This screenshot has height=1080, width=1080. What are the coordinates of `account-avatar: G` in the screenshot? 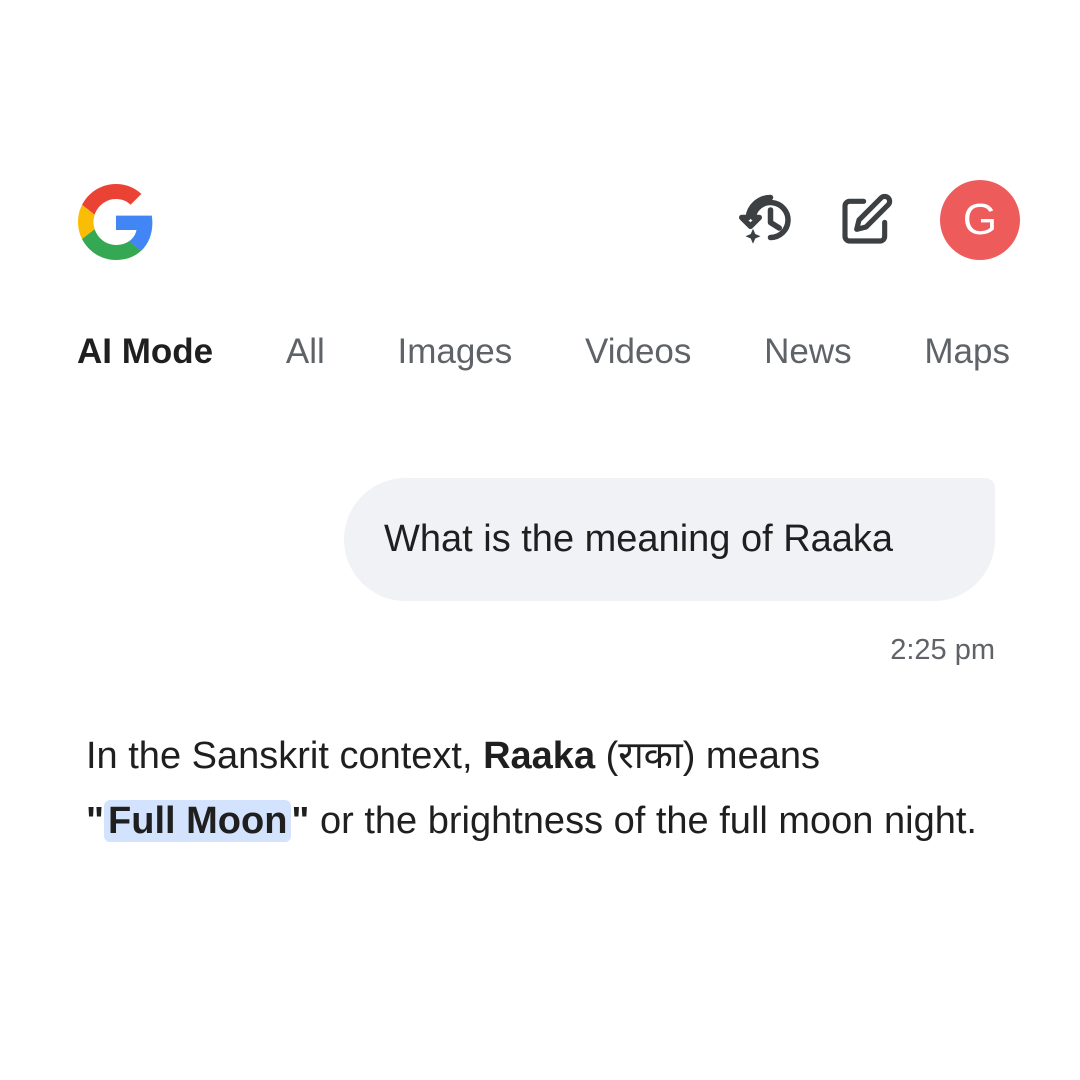 It's located at (980, 220).